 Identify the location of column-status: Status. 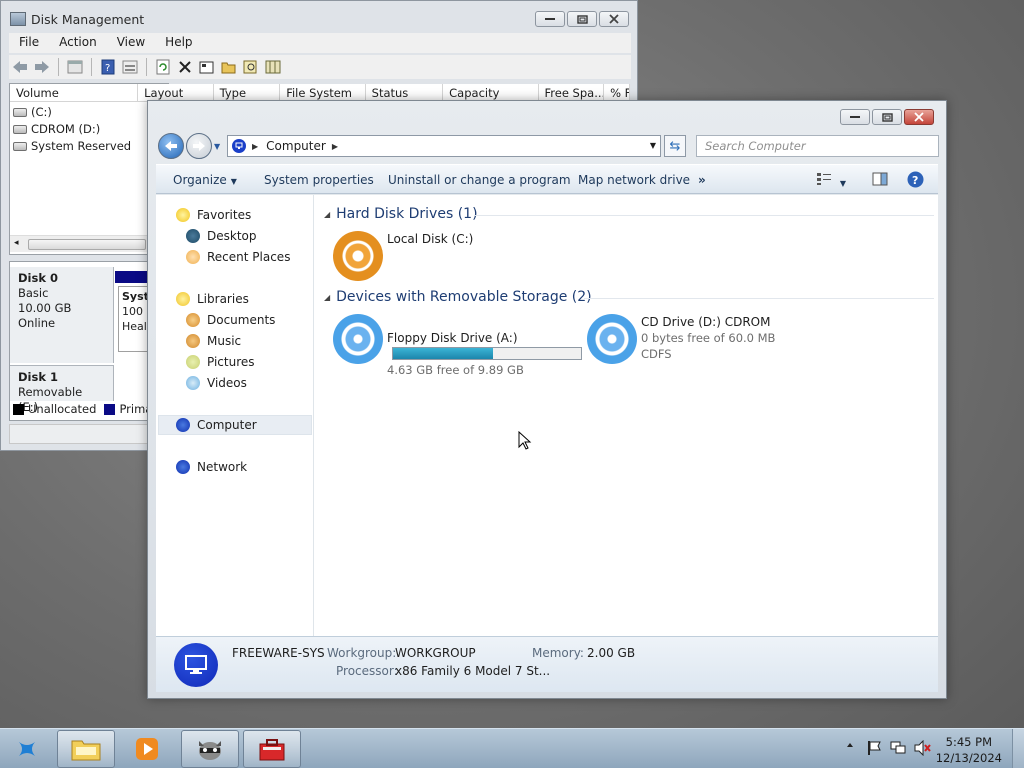
(405, 92).